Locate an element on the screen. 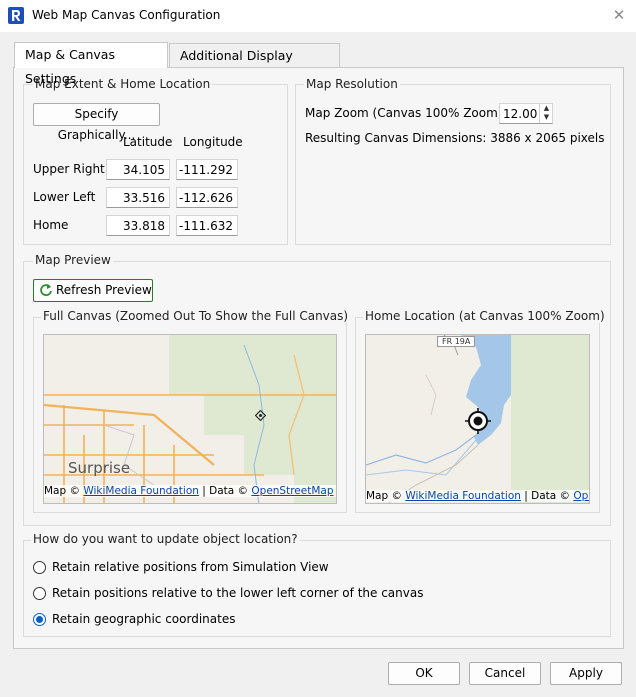 The width and height of the screenshot is (636, 697). radio-geographic-coordinates is located at coordinates (39, 619).